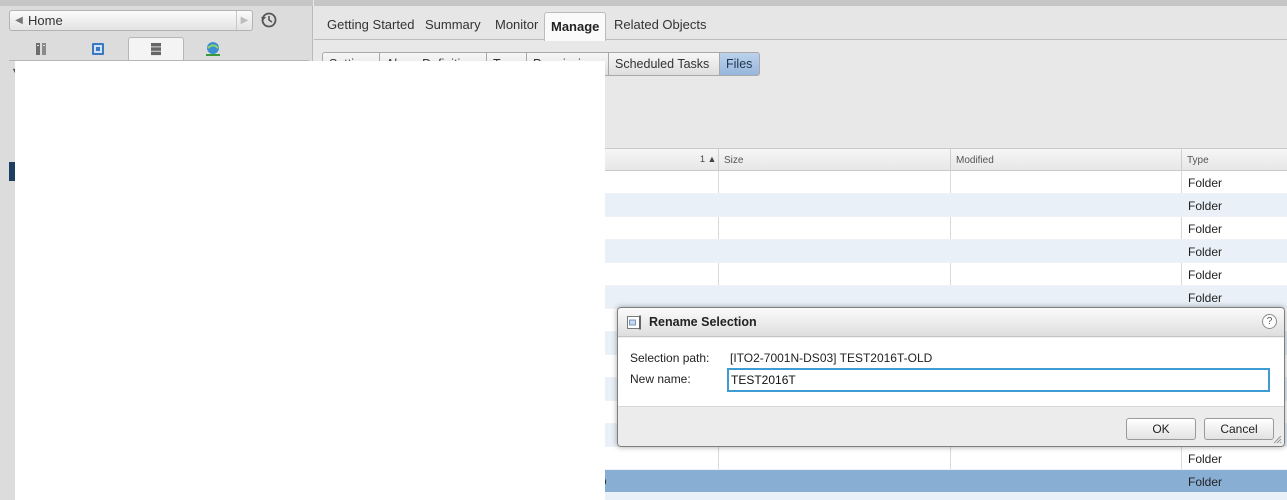 The width and height of the screenshot is (1287, 500). Describe the element at coordinates (1161, 429) in the screenshot. I see `ok-button: OK` at that location.